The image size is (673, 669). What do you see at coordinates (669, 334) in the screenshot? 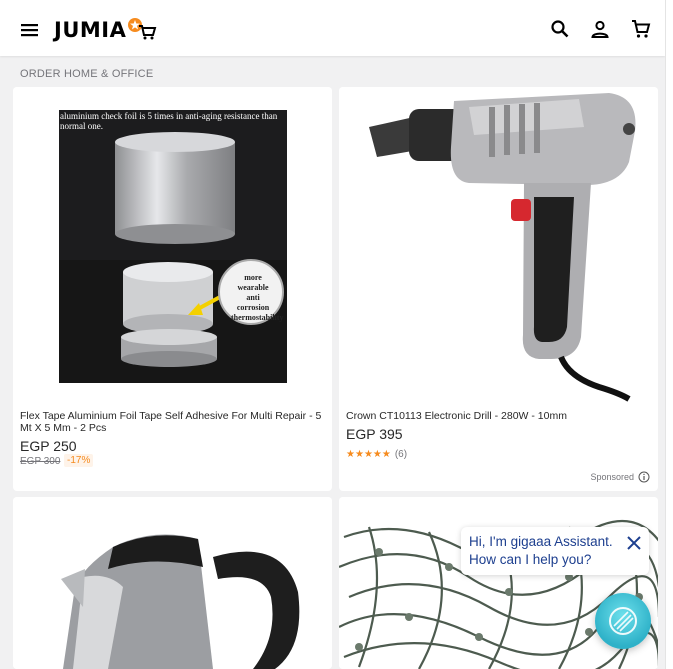
I see `scrollbar` at bounding box center [669, 334].